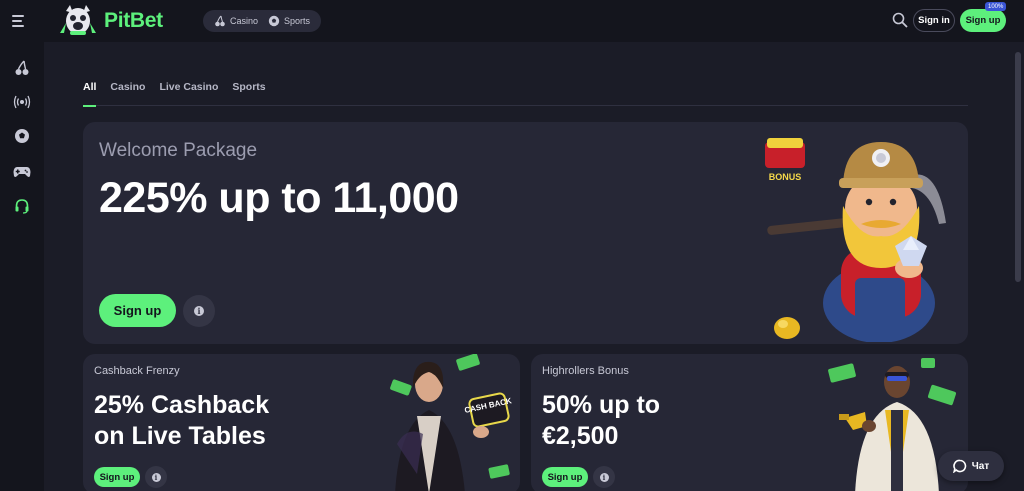 This screenshot has width=1024, height=491. I want to click on pitbet-logo: PitBet, so click(120, 21).